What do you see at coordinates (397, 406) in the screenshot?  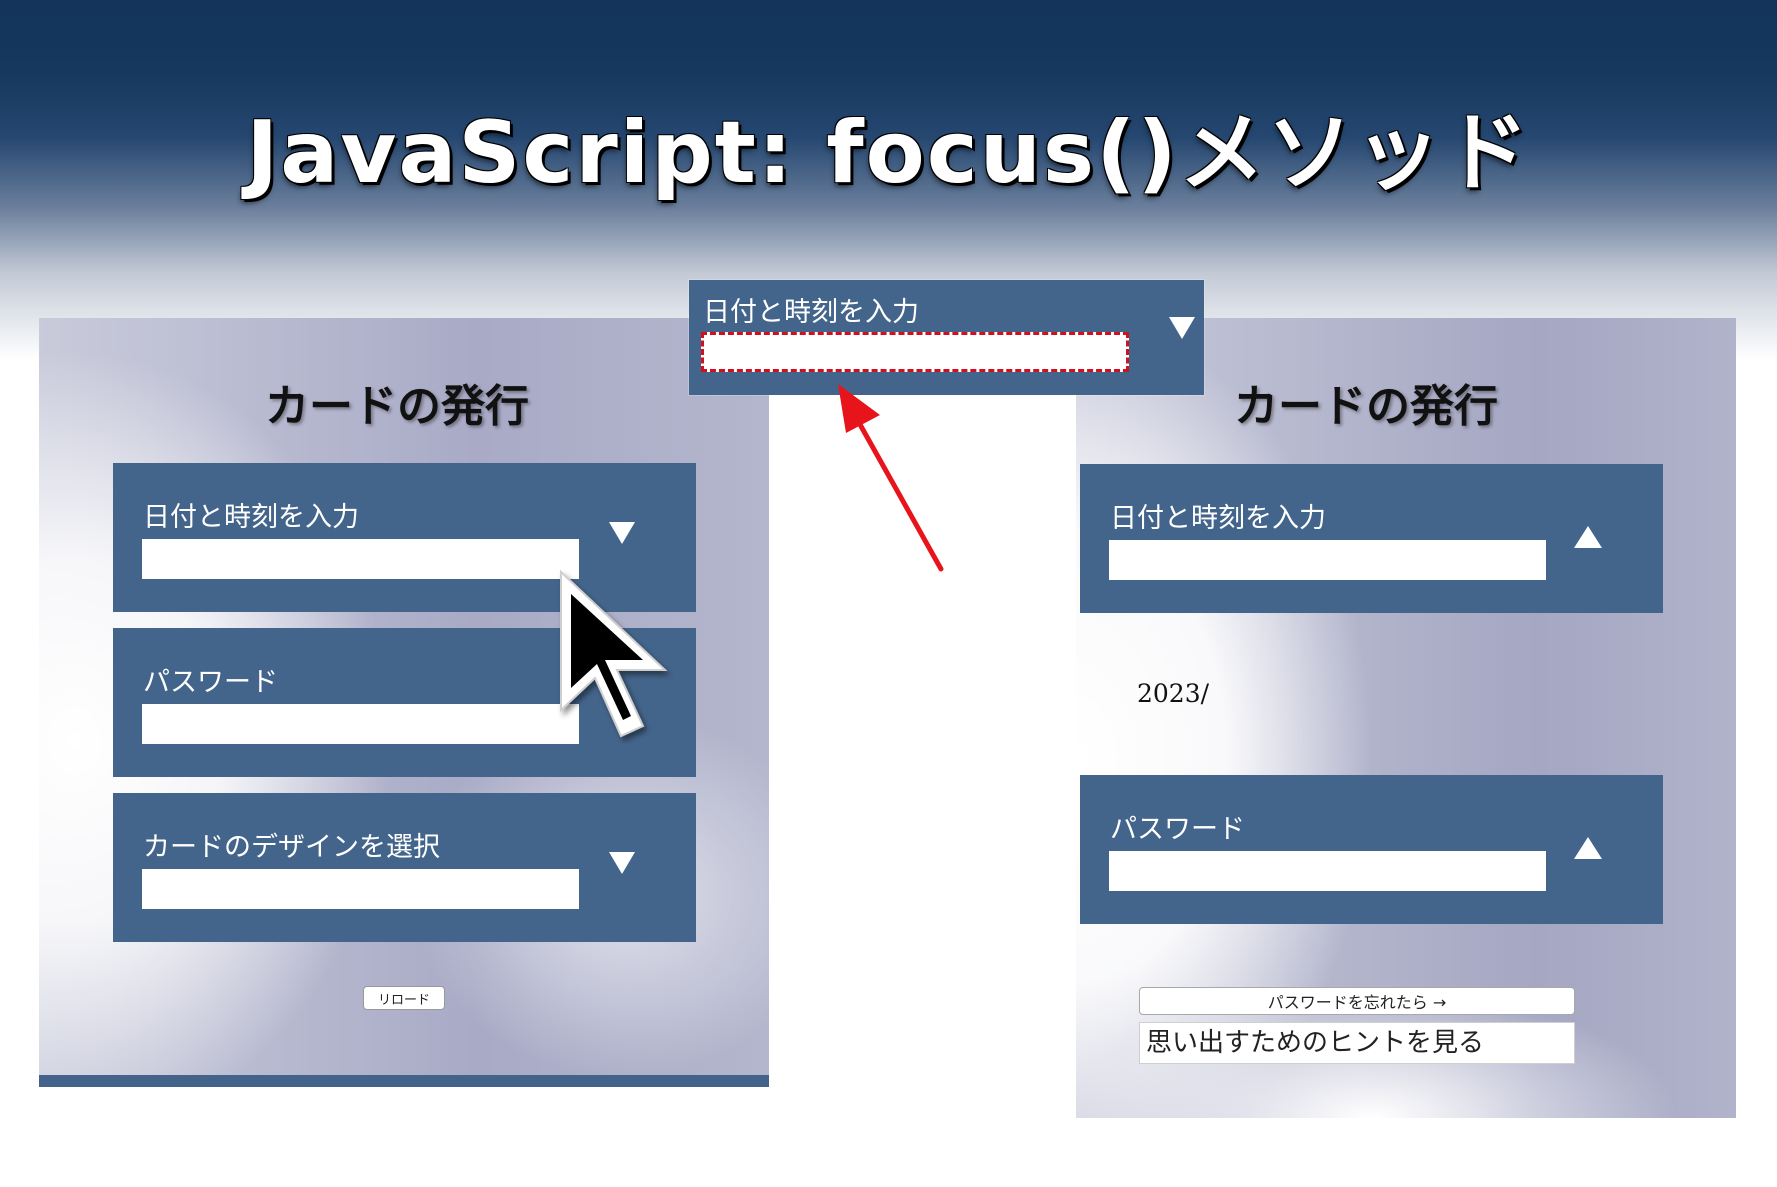 I see `left-form-heading: カードの発行` at bounding box center [397, 406].